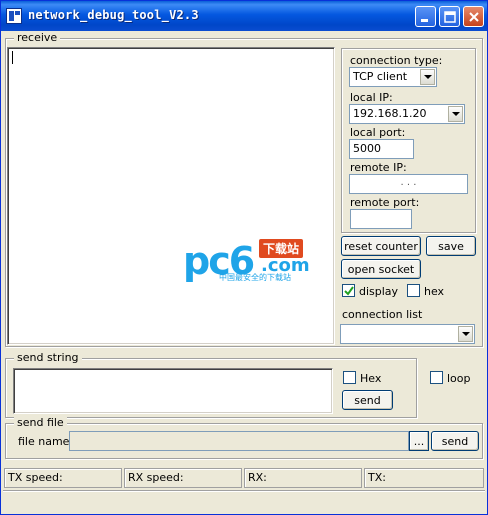  I want to click on close-icon, so click(474, 17).